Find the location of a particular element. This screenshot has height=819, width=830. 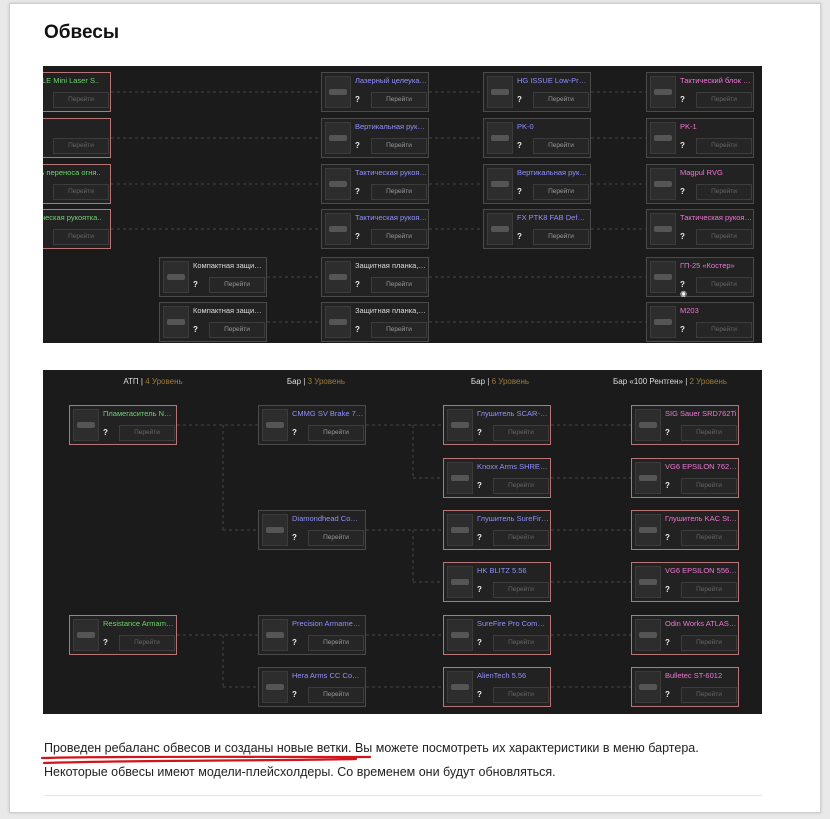

attachment-name: Тактическая рукоятка.. is located at coordinates (391, 217).